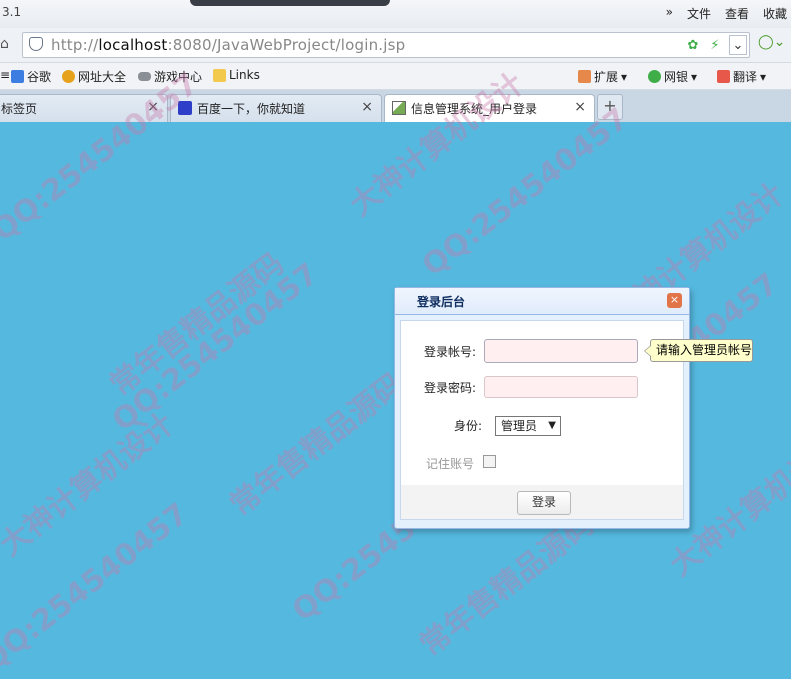 Image resolution: width=791 pixels, height=679 pixels. What do you see at coordinates (699, 13) in the screenshot?
I see `menu-file: 文件` at bounding box center [699, 13].